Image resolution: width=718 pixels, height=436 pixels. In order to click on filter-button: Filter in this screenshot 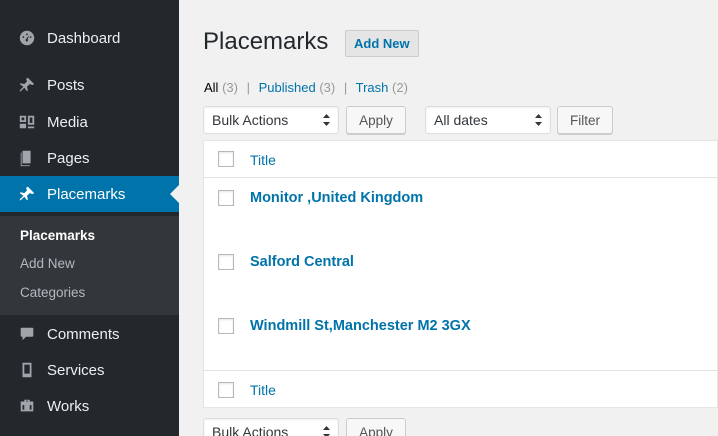, I will do `click(585, 120)`.